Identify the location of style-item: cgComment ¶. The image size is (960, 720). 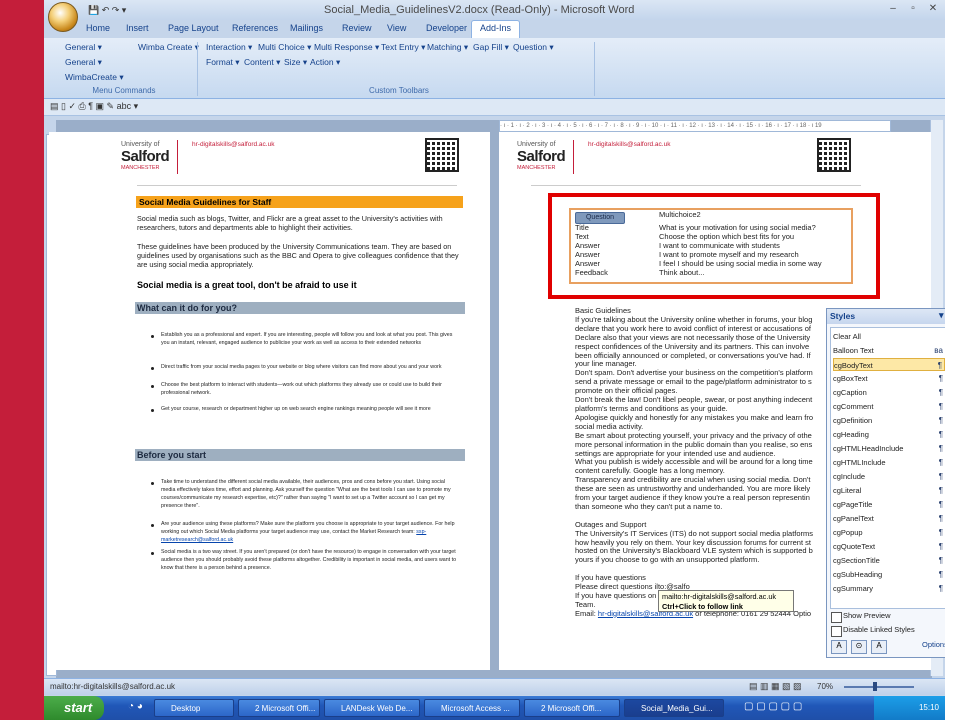
(889, 406).